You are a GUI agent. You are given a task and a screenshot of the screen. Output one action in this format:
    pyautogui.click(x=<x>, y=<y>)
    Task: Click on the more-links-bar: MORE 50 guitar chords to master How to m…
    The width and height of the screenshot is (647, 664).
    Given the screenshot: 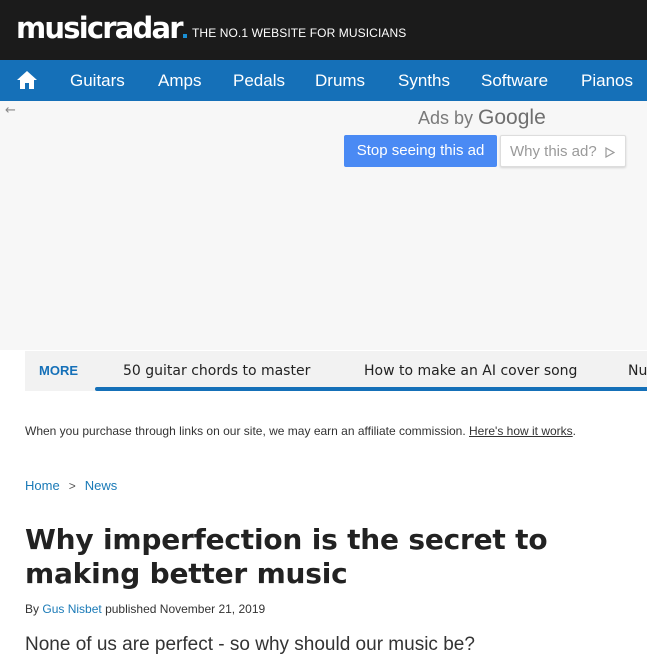 What is the action you would take?
    pyautogui.click(x=336, y=371)
    